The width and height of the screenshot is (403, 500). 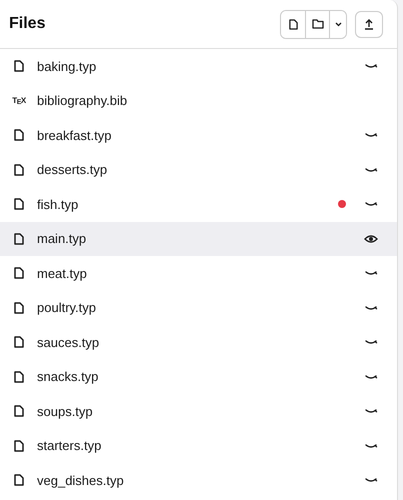 I want to click on file-name: poultry.typ, so click(x=67, y=308).